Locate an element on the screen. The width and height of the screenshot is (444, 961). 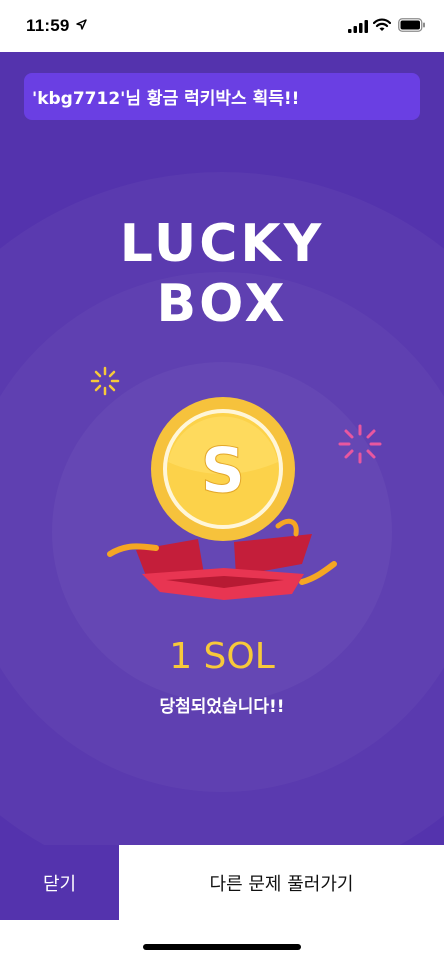
status-bar: 11:59 is located at coordinates (222, 26).